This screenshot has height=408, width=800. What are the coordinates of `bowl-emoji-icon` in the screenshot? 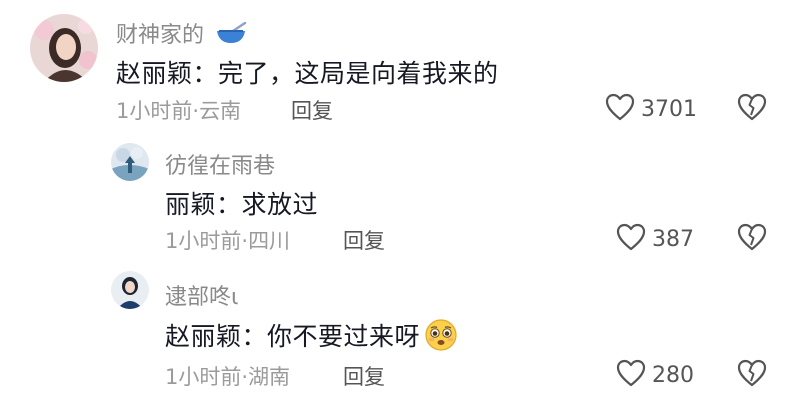 It's located at (231, 35).